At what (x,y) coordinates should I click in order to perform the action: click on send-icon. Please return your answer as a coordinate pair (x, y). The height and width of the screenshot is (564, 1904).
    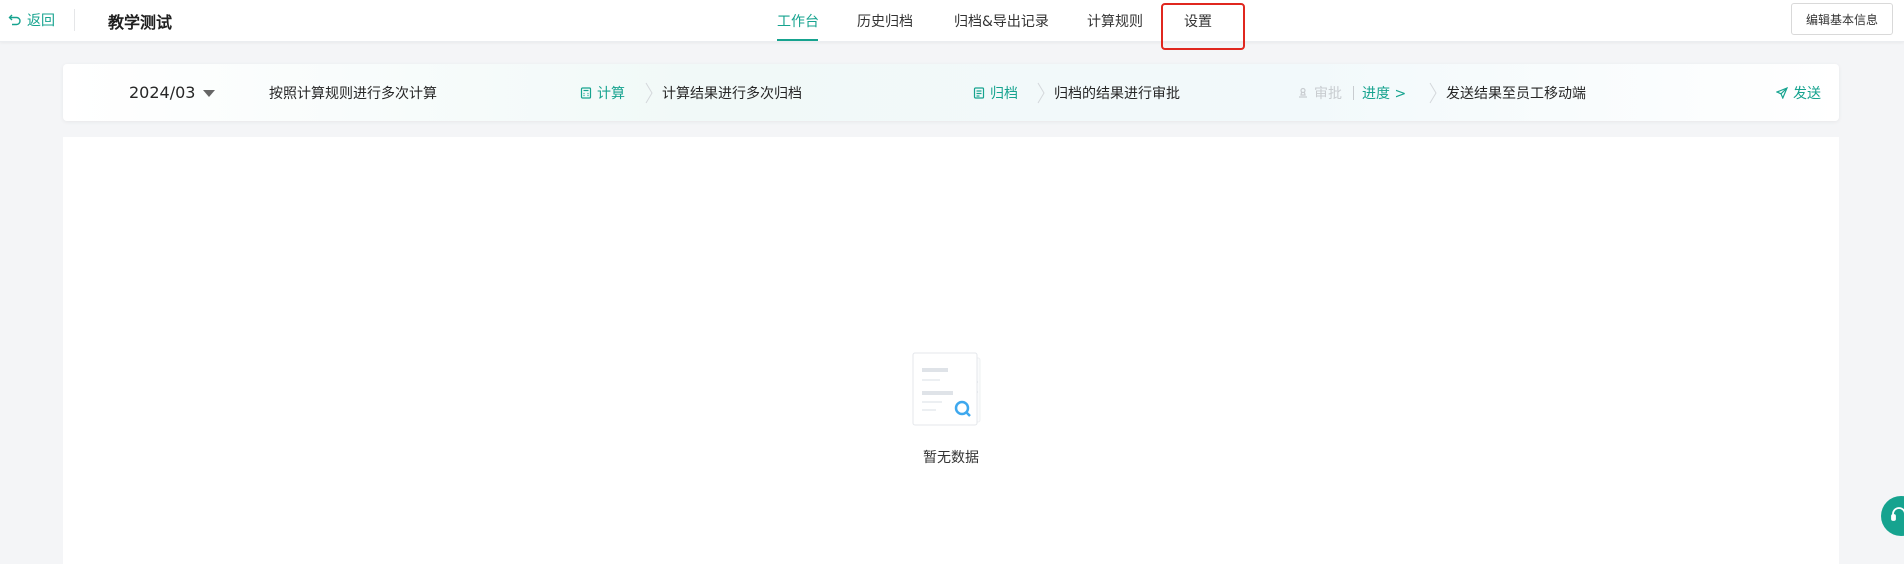
    Looking at the image, I should click on (1782, 92).